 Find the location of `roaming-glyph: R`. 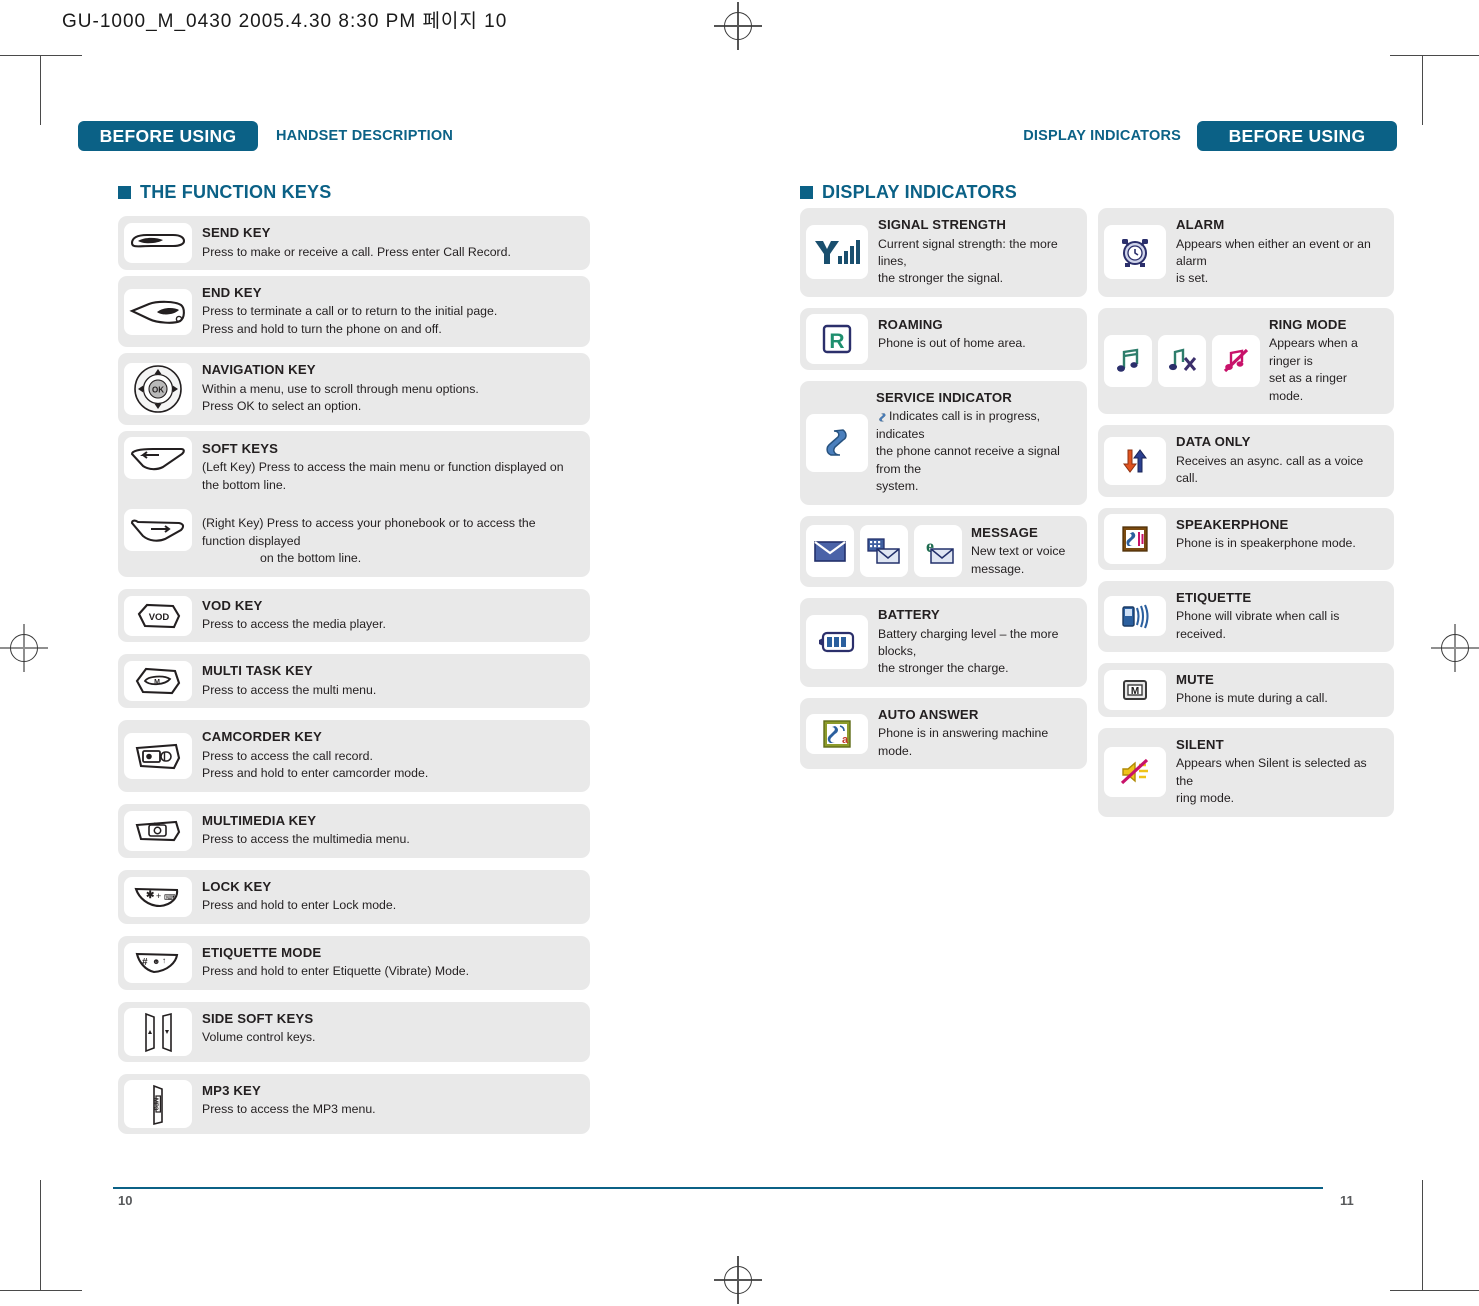

roaming-glyph: R is located at coordinates (837, 339).